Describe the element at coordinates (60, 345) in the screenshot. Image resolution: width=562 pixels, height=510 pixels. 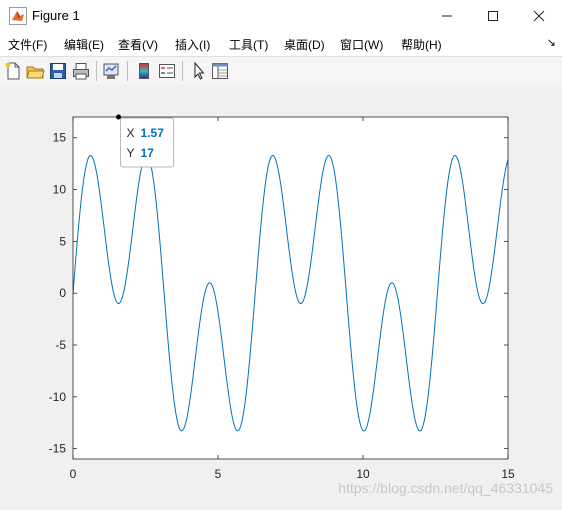
I see `y-tick-label: -5` at that location.